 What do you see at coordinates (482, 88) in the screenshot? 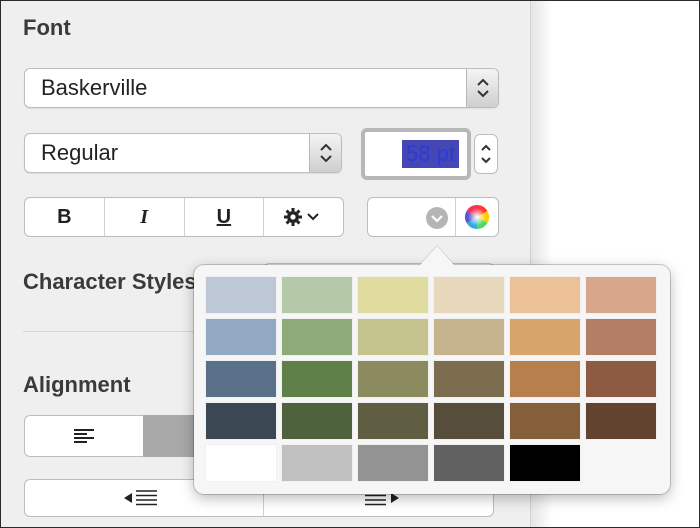
I see `font-family-chevrons-icon` at bounding box center [482, 88].